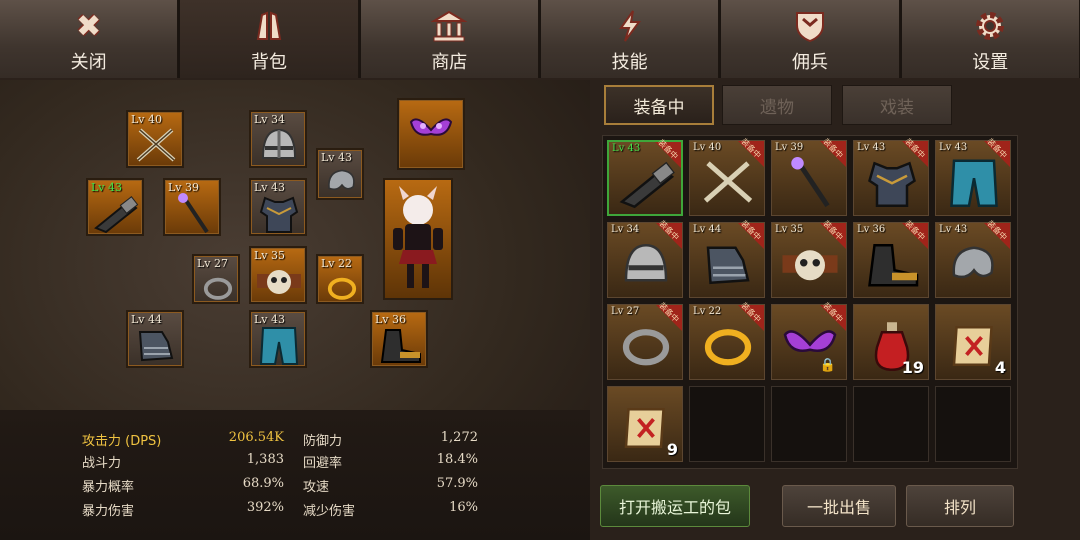 This screenshot has height=540, width=1080. Describe the element at coordinates (630, 39) in the screenshot. I see `tab-skills: 技能` at that location.